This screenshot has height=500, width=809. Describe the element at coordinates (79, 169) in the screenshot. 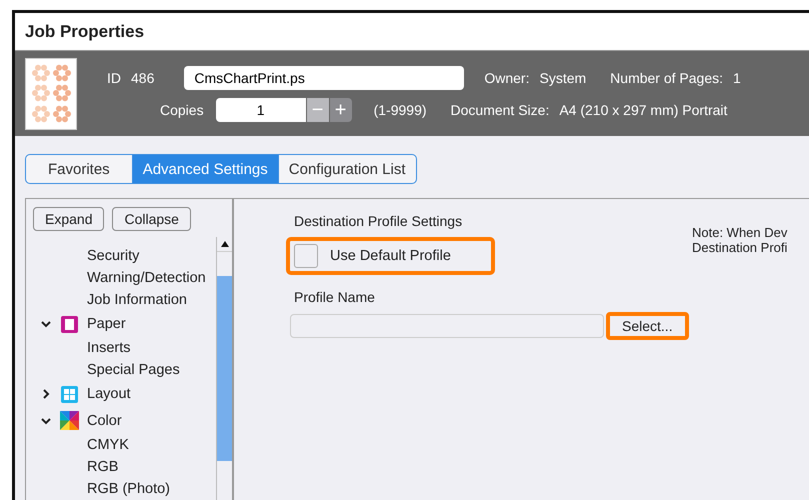

I see `tab: Favorites` at that location.